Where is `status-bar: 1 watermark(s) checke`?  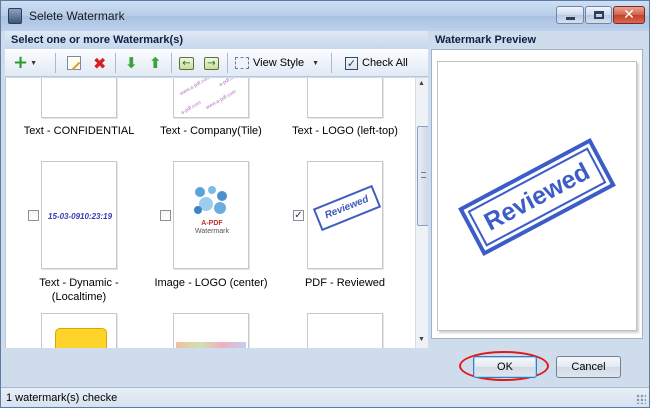
status-bar: 1 watermark(s) checke is located at coordinates (325, 397).